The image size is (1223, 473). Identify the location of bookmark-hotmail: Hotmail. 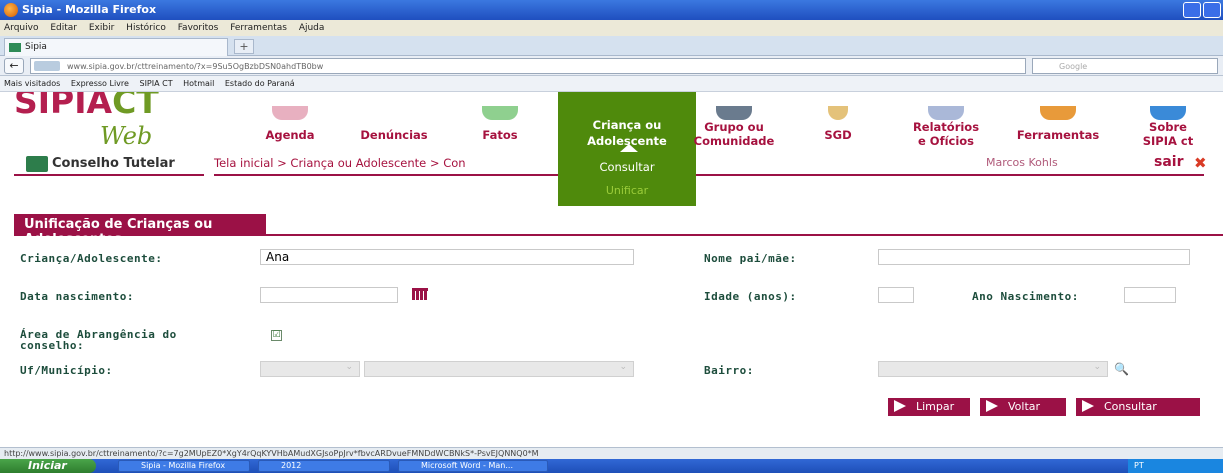
(198, 83).